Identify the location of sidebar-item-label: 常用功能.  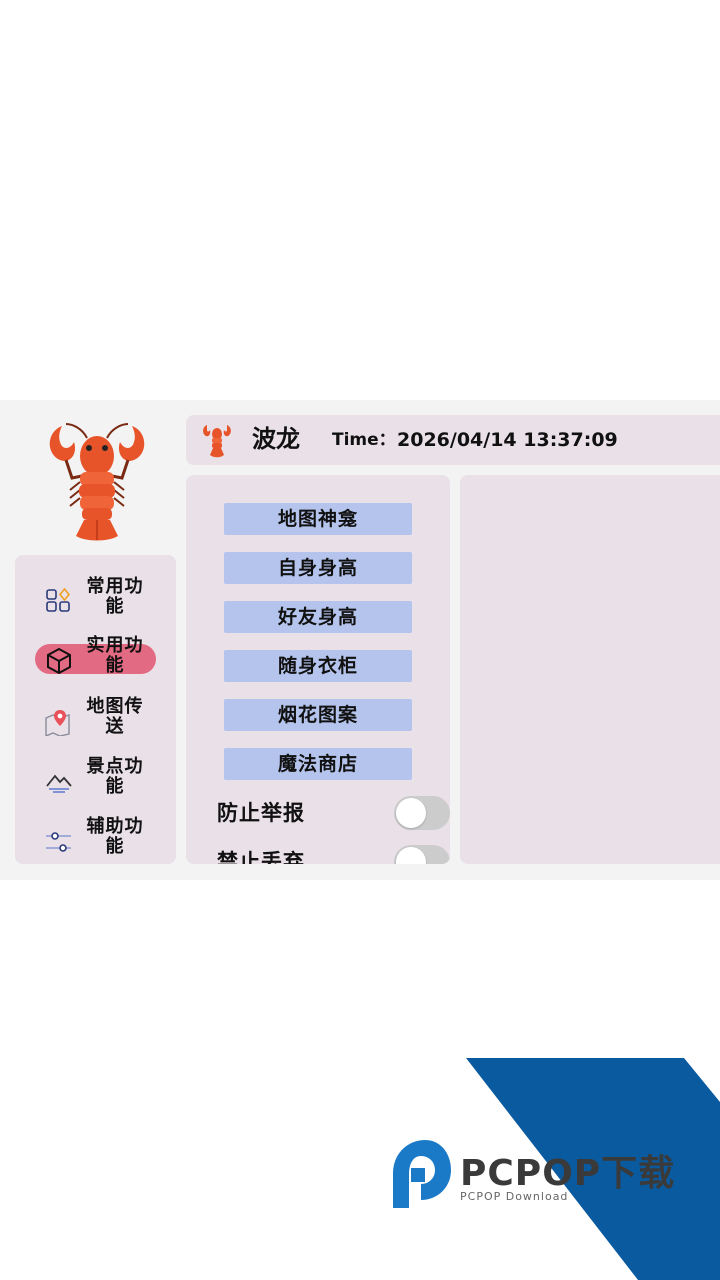
(115, 596).